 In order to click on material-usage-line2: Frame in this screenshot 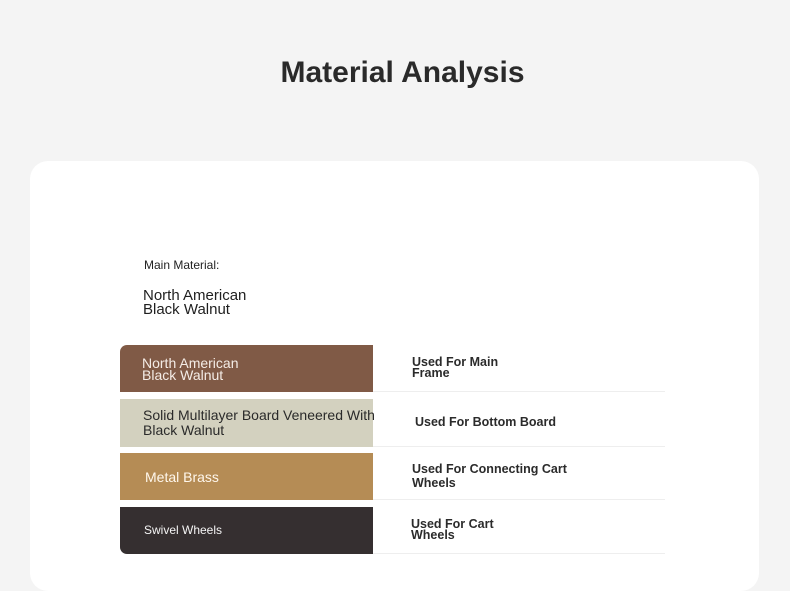, I will do `click(431, 373)`.